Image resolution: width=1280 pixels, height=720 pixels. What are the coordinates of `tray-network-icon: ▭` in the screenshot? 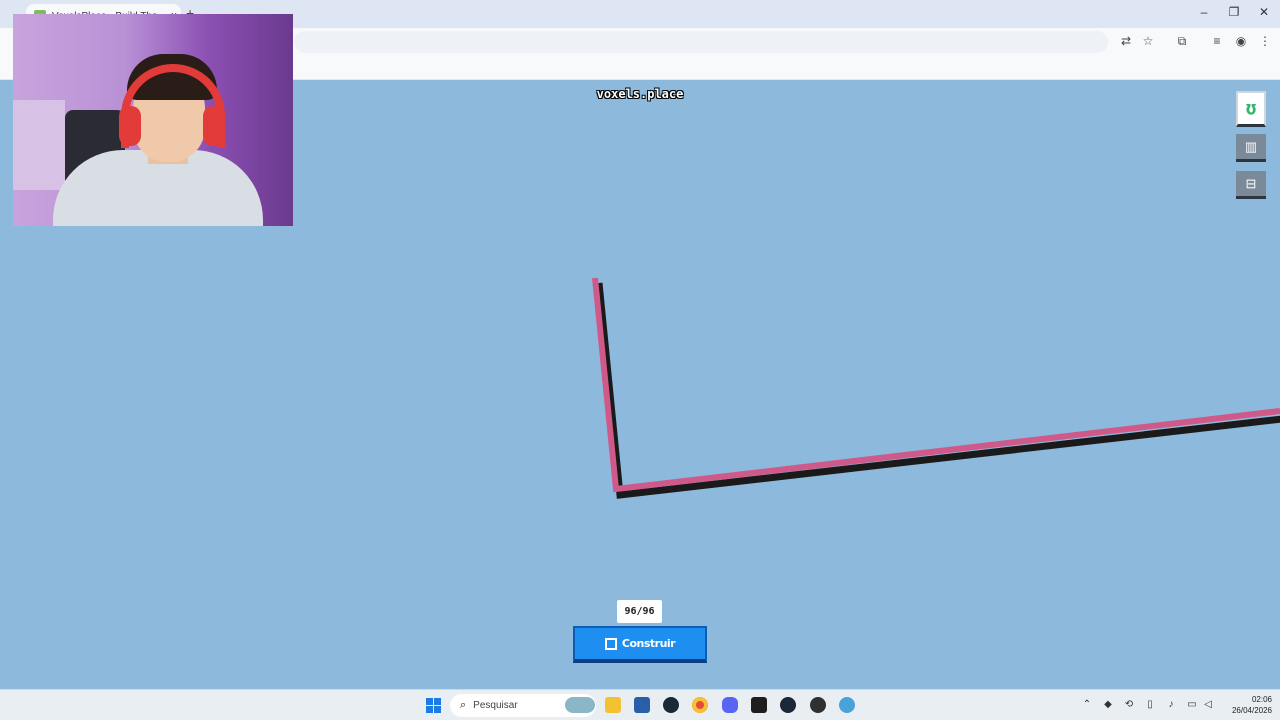 It's located at (1192, 704).